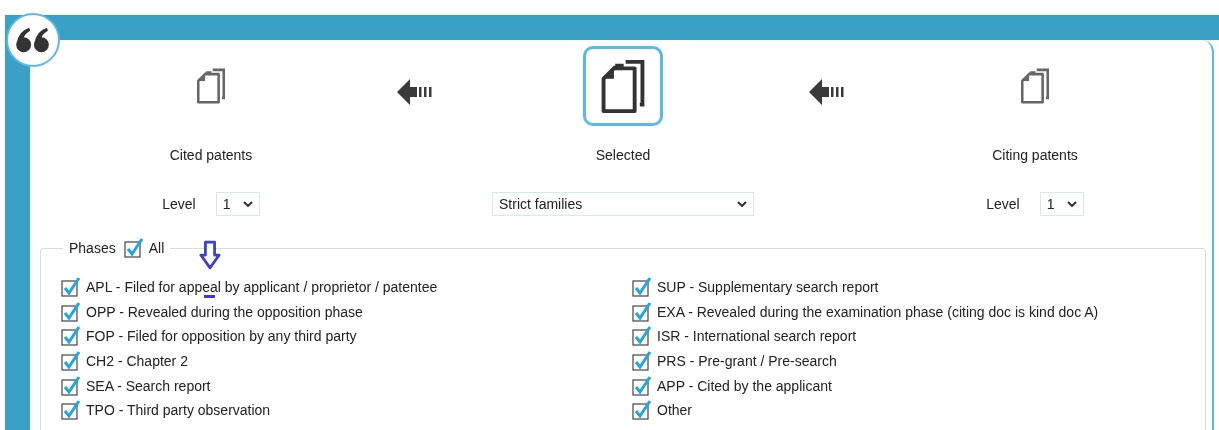 This screenshot has height=430, width=1219. What do you see at coordinates (674, 410) in the screenshot?
I see `checkbox-label: Other` at bounding box center [674, 410].